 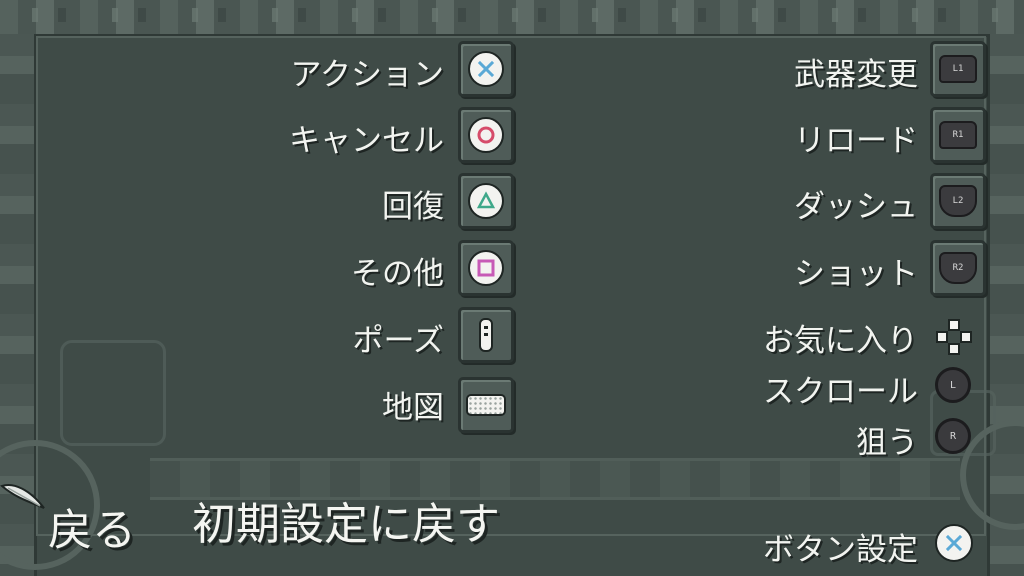 I want to click on touchpad-icon, so click(x=486, y=405).